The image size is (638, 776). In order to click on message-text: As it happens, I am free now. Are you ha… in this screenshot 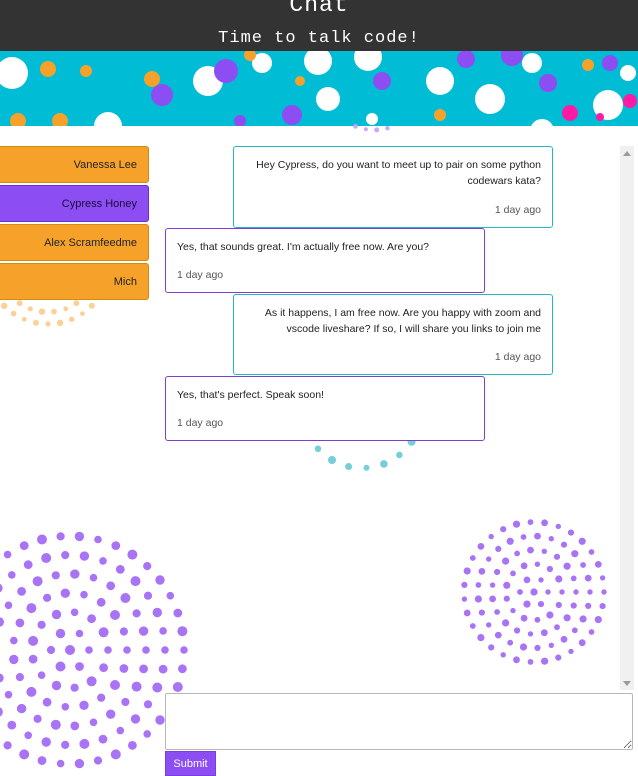, I will do `click(402, 321)`.